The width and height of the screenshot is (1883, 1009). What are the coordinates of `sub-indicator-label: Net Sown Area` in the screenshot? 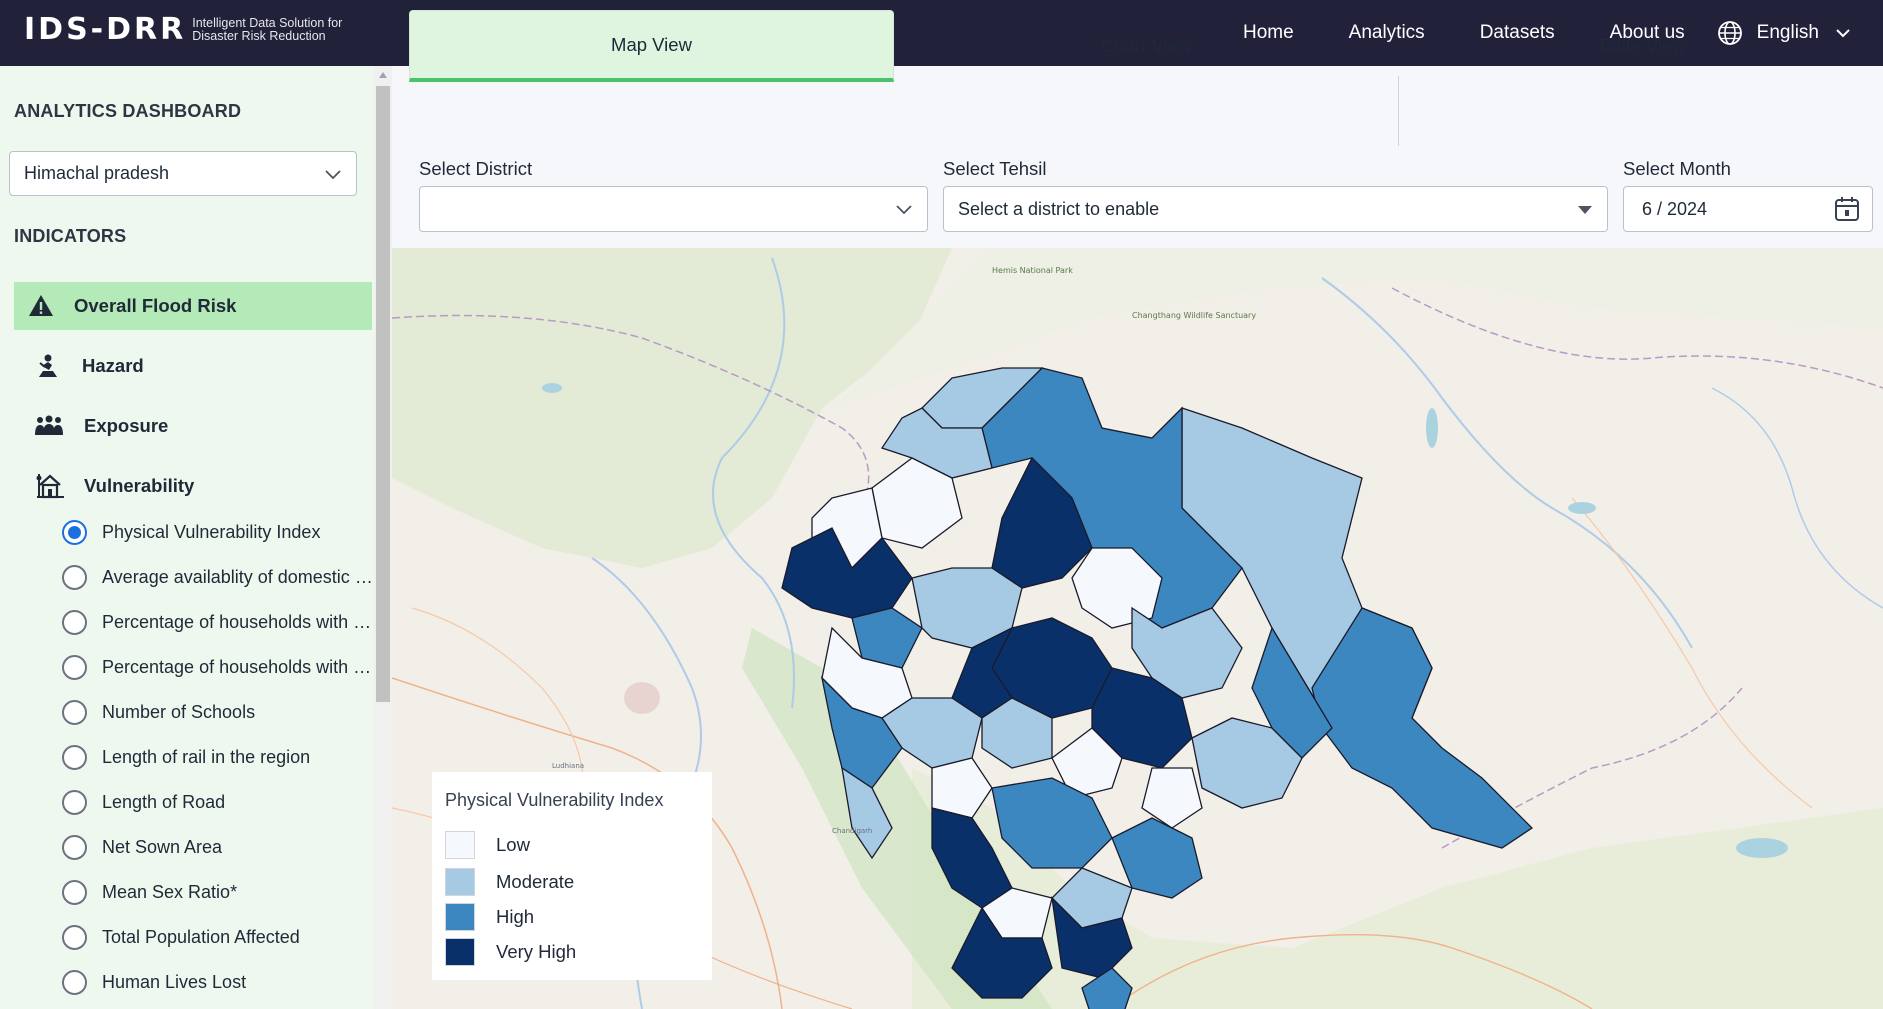 It's located at (162, 846).